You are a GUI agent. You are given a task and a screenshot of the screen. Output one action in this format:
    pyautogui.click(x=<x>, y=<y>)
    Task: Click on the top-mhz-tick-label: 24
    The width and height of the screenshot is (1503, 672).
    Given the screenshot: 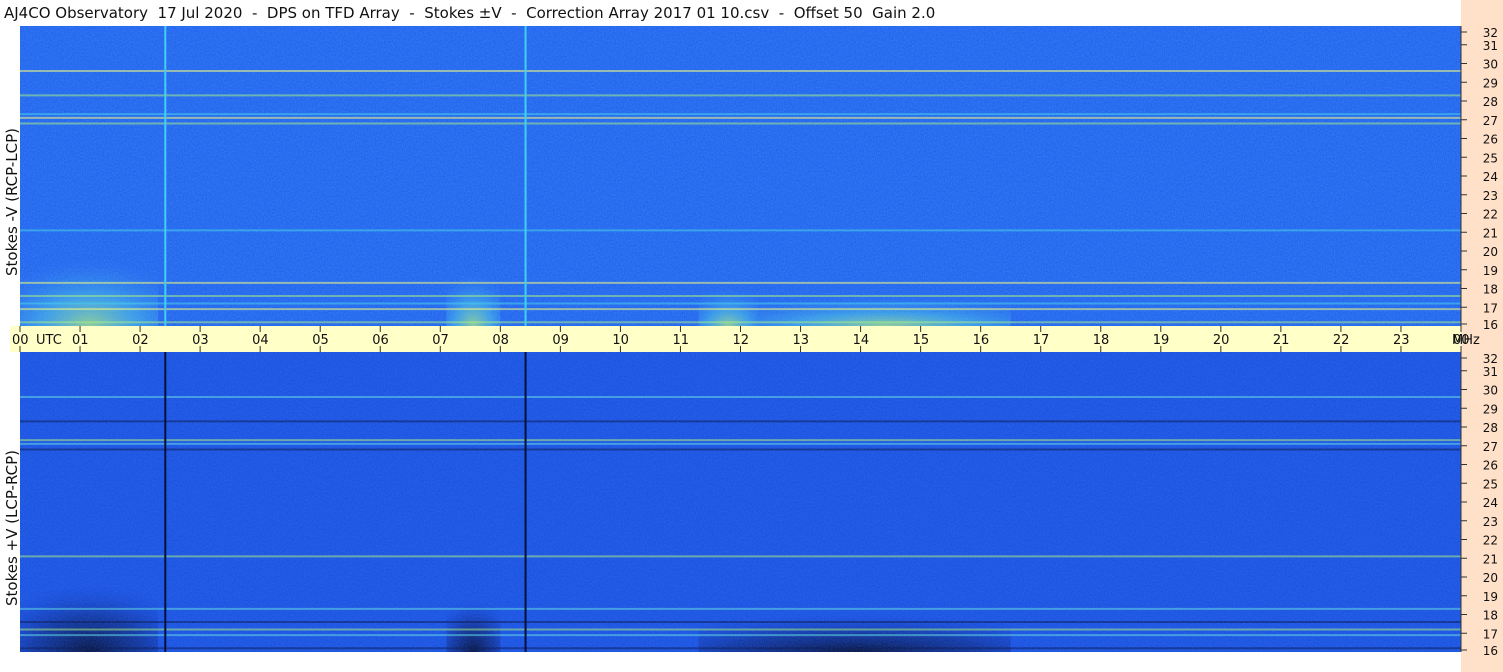 What is the action you would take?
    pyautogui.click(x=1490, y=177)
    